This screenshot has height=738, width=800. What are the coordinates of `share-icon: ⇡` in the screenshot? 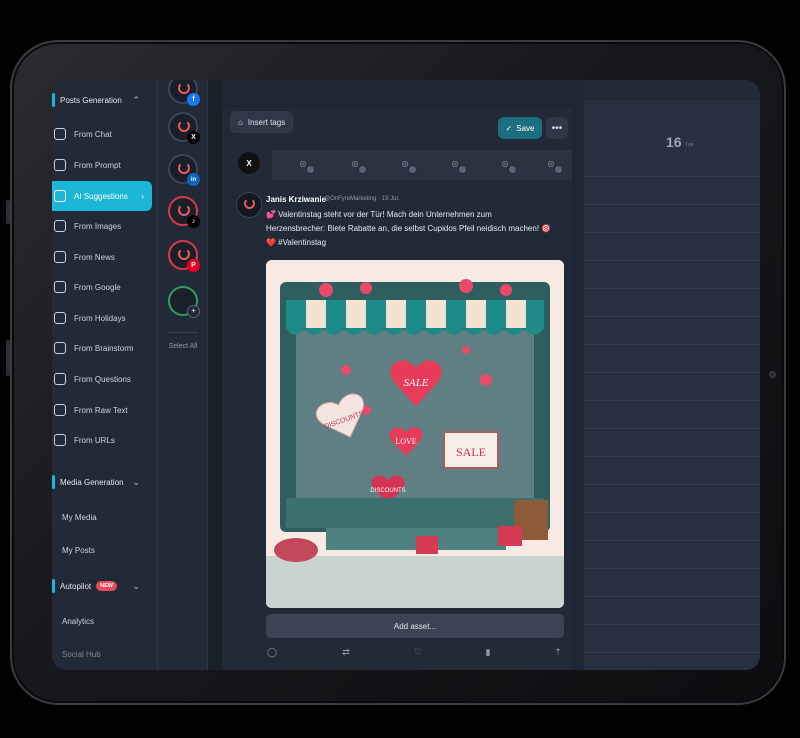 It's located at (558, 652).